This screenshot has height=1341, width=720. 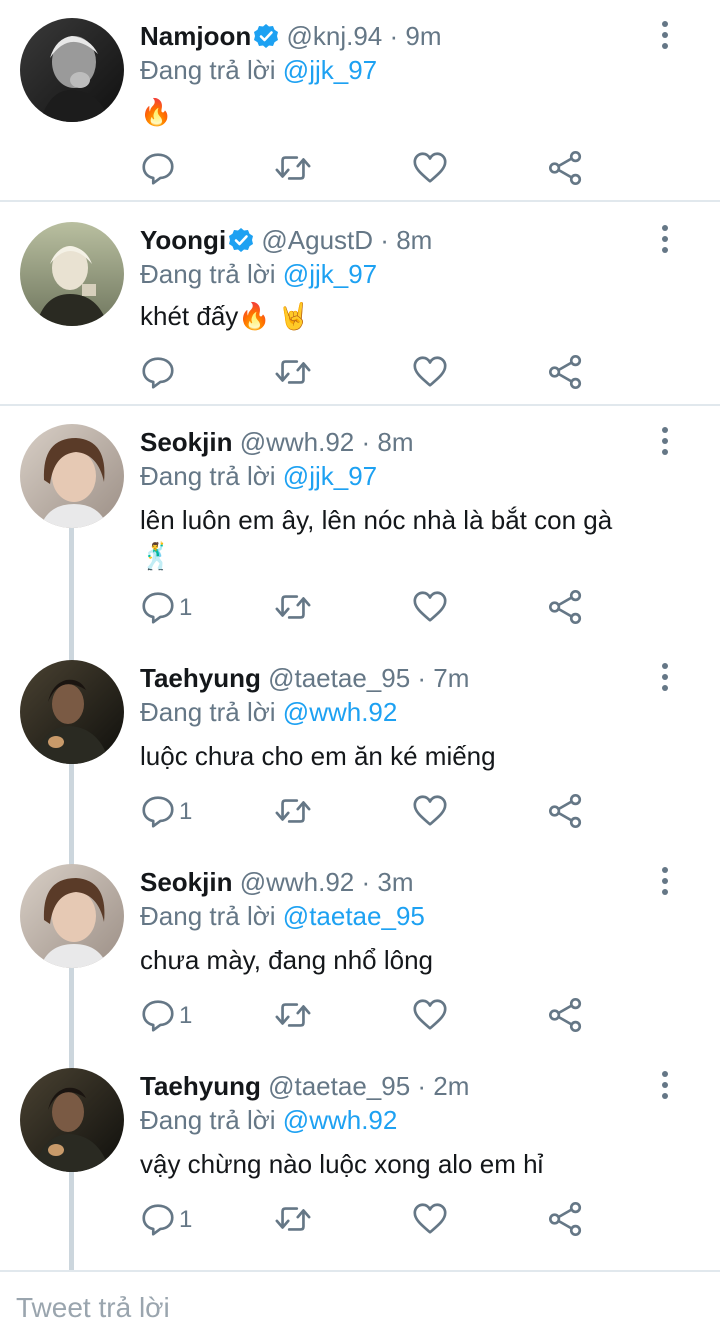 What do you see at coordinates (342, 1164) in the screenshot?
I see `tweet-text: vậy chừng nào luộc xong alo em hỉ` at bounding box center [342, 1164].